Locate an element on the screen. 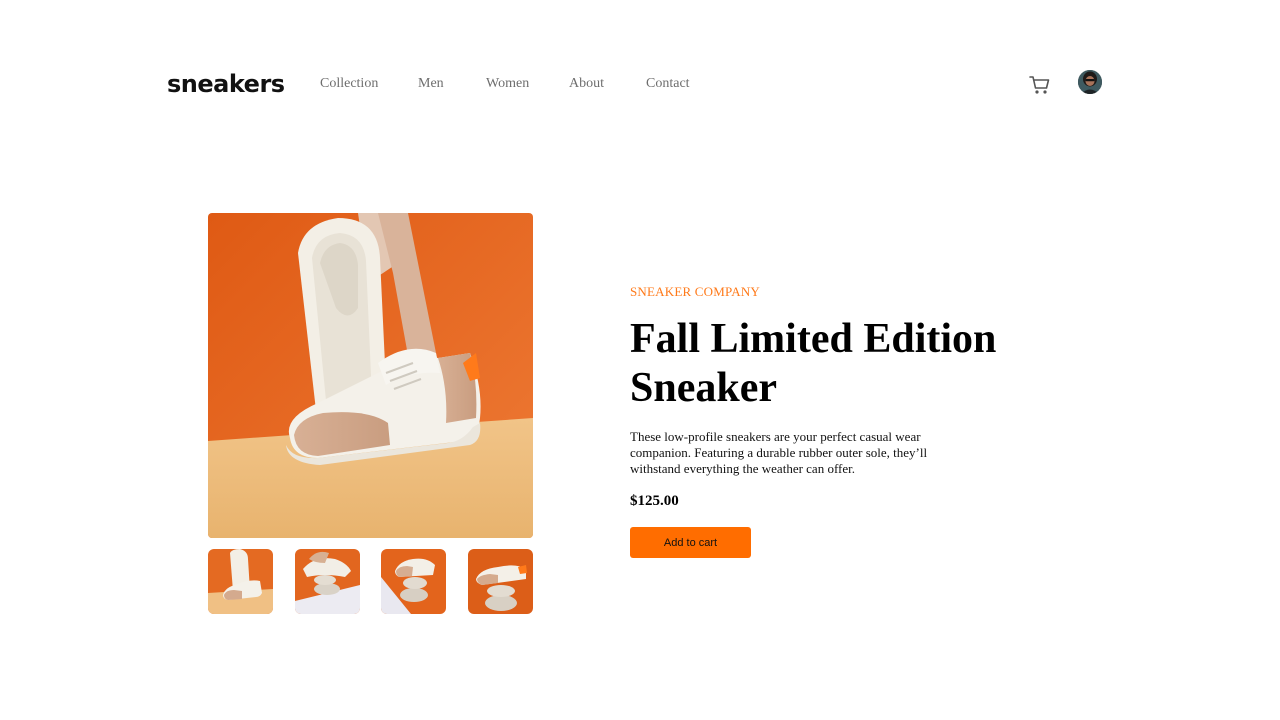 Image resolution: width=1280 pixels, height=720 pixels. avatar is located at coordinates (1090, 82).